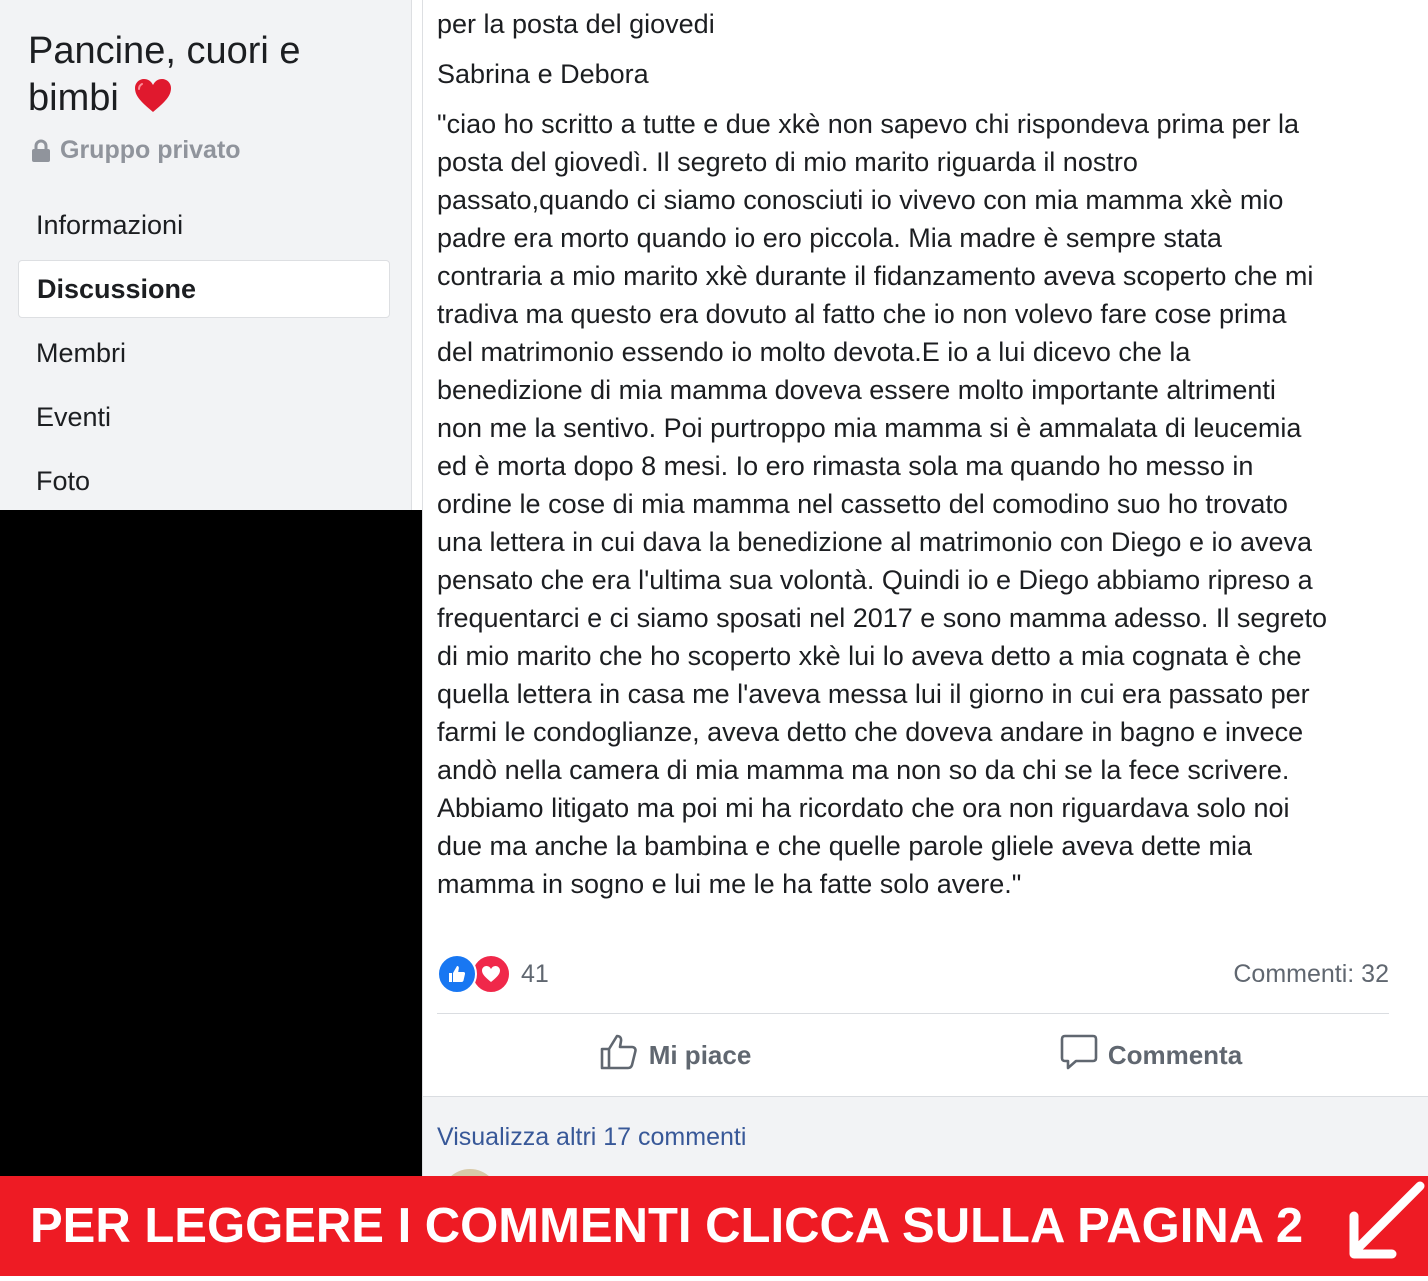  I want to click on lock-icon, so click(41, 151).